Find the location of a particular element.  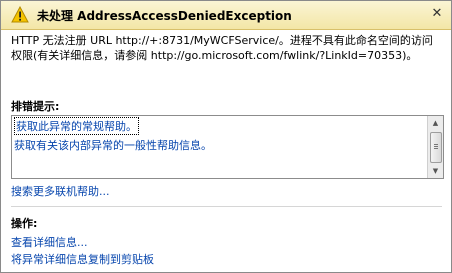

scroll-down-icon: ▼ is located at coordinates (435, 171).